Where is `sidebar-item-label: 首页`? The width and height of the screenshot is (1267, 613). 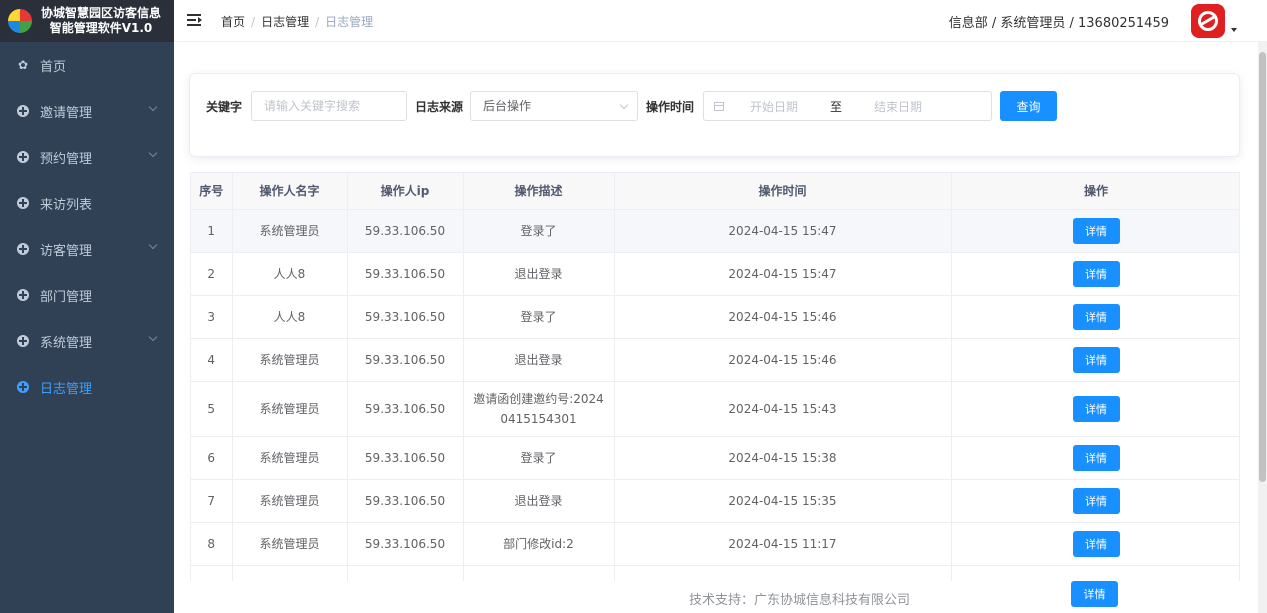
sidebar-item-label: 首页 is located at coordinates (53, 67).